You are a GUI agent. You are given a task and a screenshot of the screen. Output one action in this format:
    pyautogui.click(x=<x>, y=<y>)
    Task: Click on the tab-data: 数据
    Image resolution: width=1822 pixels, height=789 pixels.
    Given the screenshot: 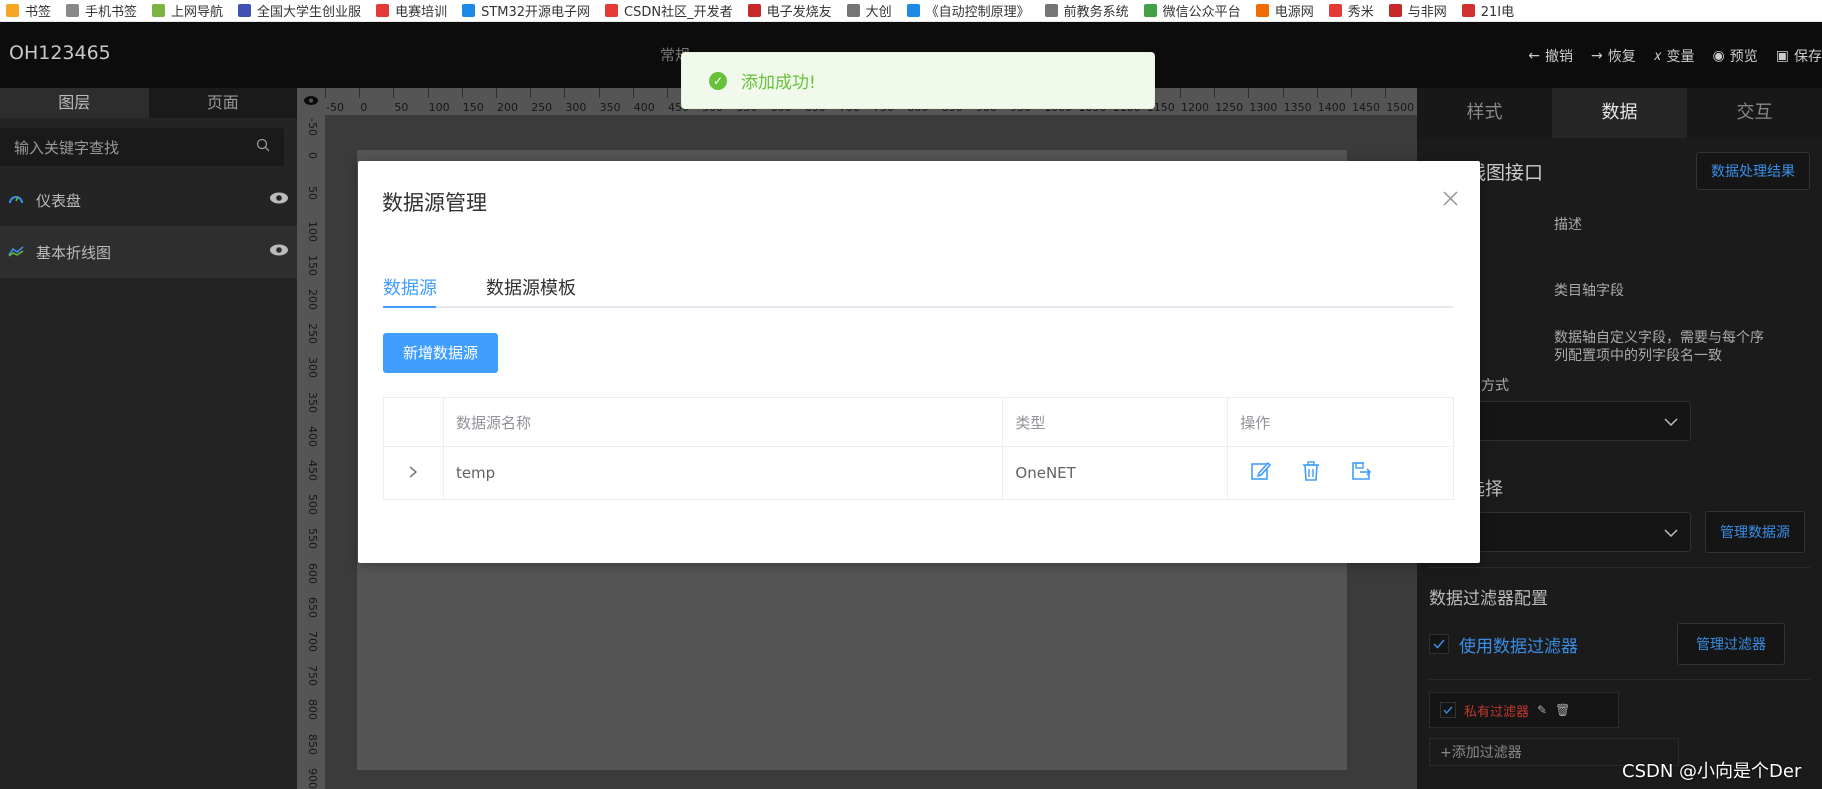 What is the action you would take?
    pyautogui.click(x=1619, y=113)
    